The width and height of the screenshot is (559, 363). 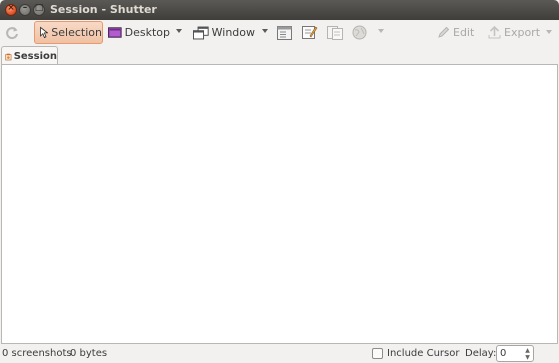 I want to click on minimize-icon: –, so click(x=25, y=8).